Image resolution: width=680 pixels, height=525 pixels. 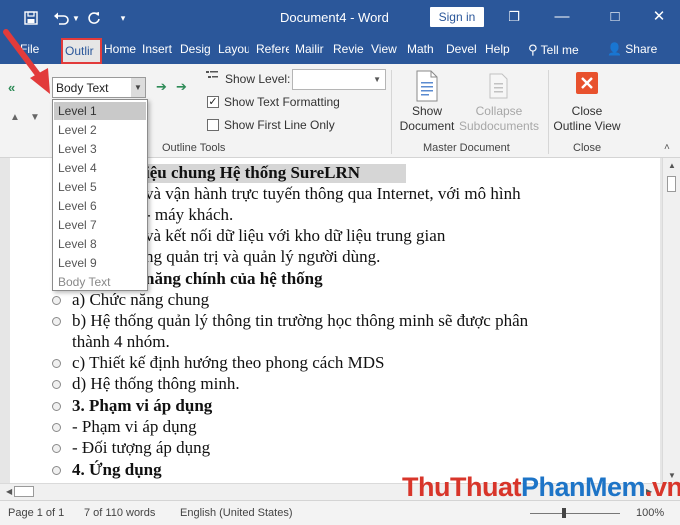 I want to click on dropdown-item-level-7: Level 7, so click(x=100, y=225).